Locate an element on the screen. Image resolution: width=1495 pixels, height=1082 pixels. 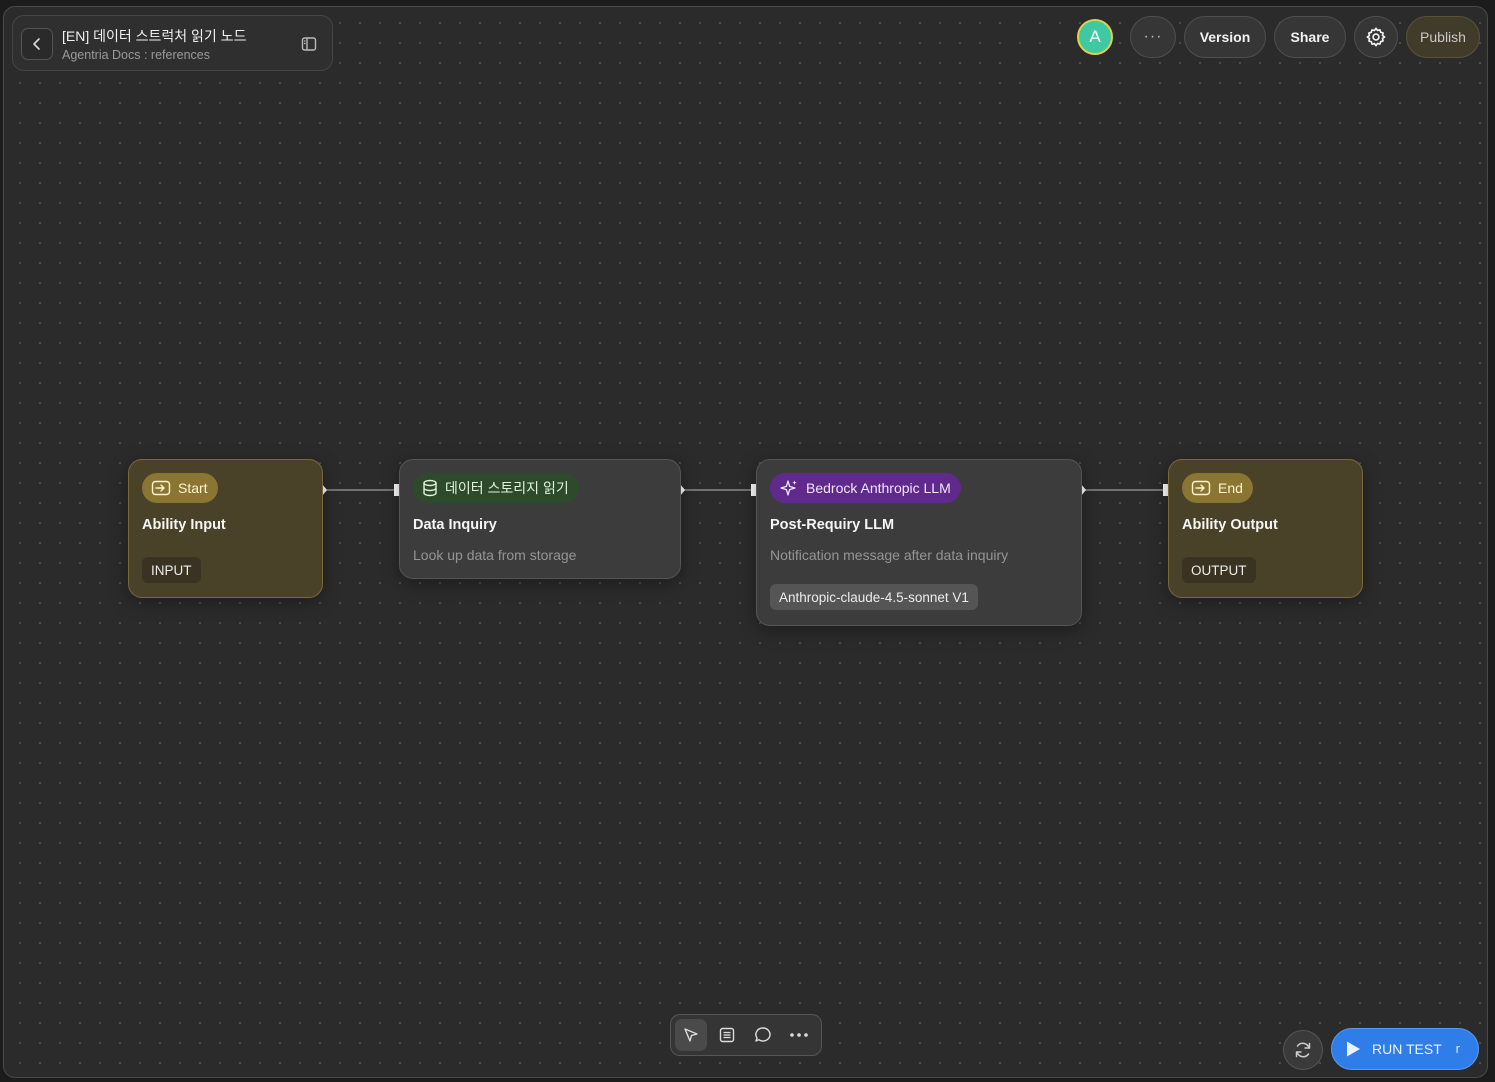
back-button is located at coordinates (37, 44).